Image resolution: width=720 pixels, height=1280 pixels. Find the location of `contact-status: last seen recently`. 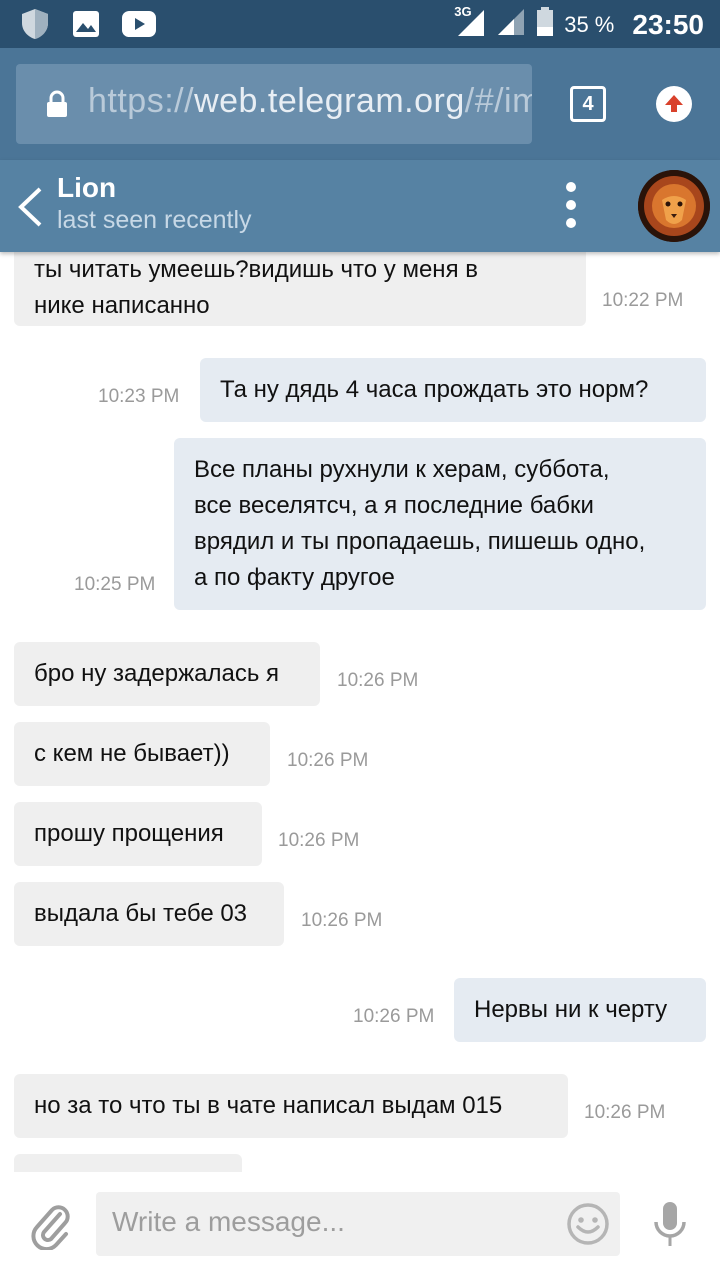

contact-status: last seen recently is located at coordinates (154, 220).